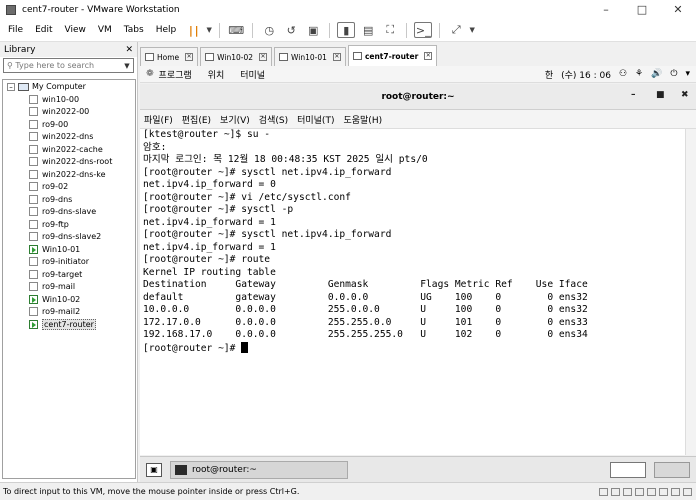  Describe the element at coordinates (33, 324) in the screenshot. I see `vm-running-icon` at that location.